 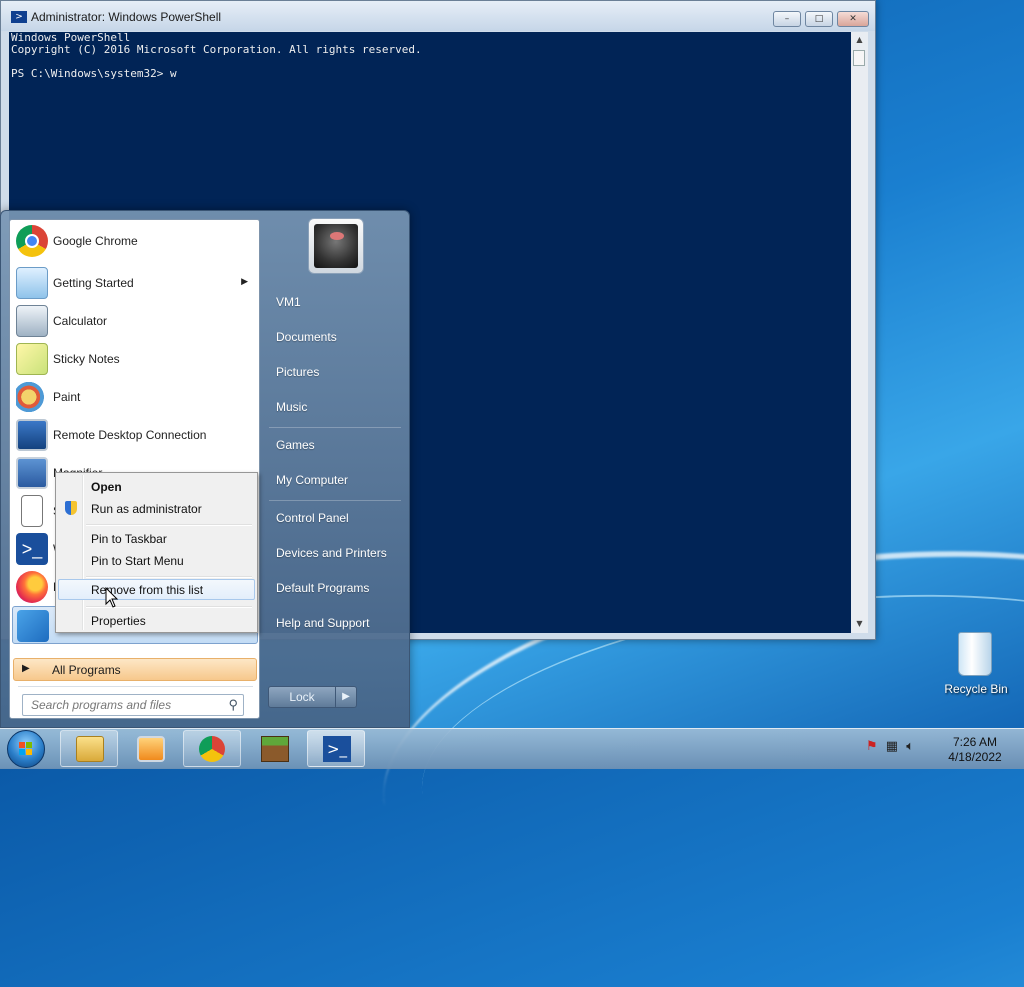 I want to click on recycle-bin-label: Recycle Bin, so click(x=976, y=689).